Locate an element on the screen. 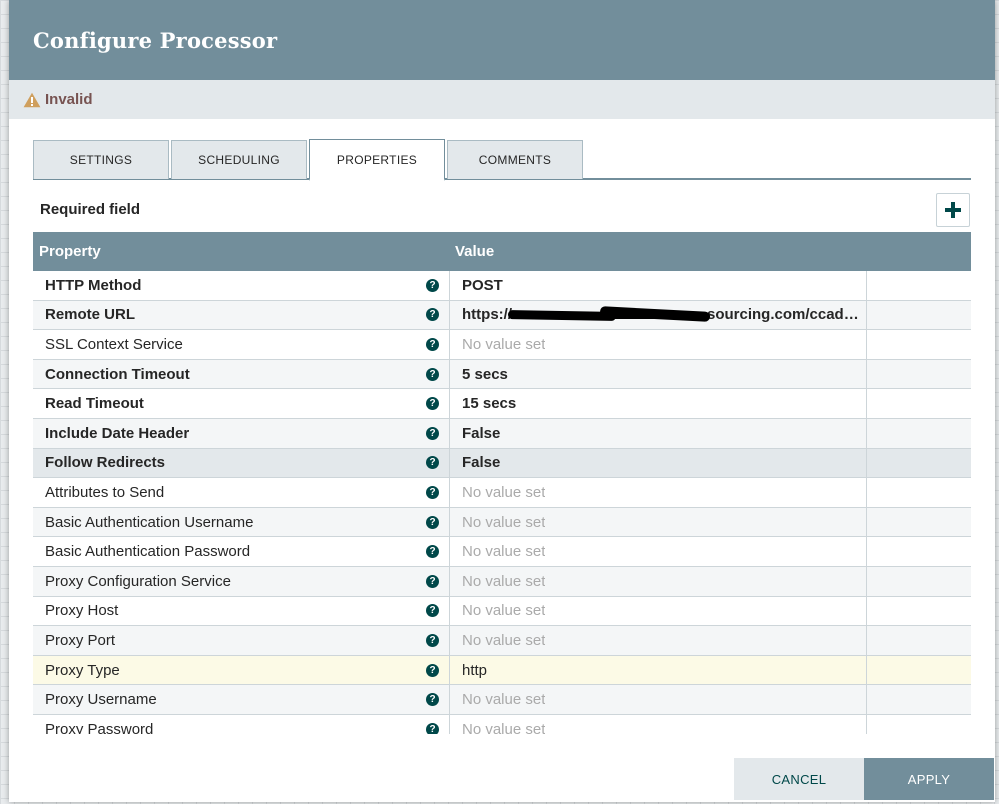  table-row: Follow Redirects? False is located at coordinates (502, 463).